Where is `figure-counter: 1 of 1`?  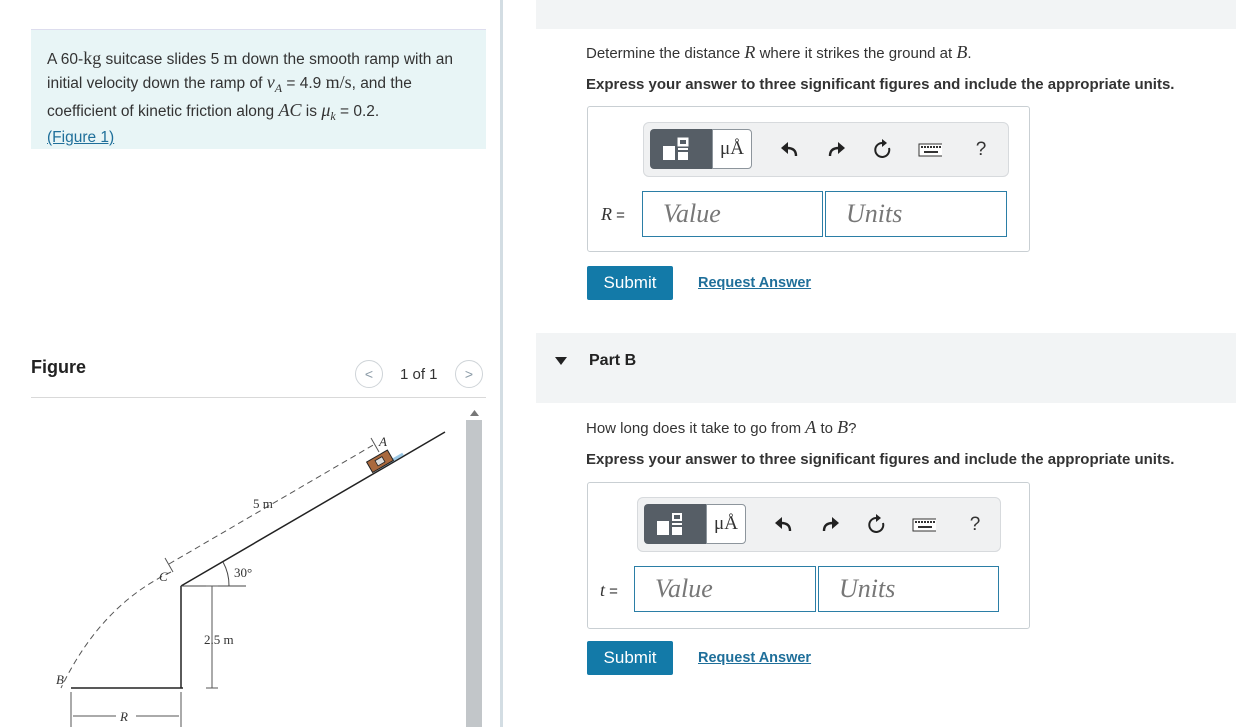 figure-counter: 1 of 1 is located at coordinates (419, 374).